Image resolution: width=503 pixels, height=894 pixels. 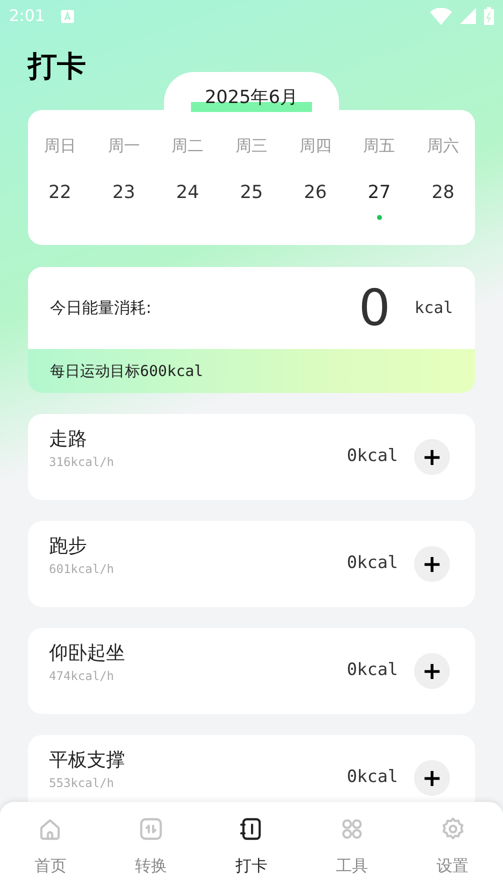 What do you see at coordinates (151, 829) in the screenshot?
I see `swap-icon` at bounding box center [151, 829].